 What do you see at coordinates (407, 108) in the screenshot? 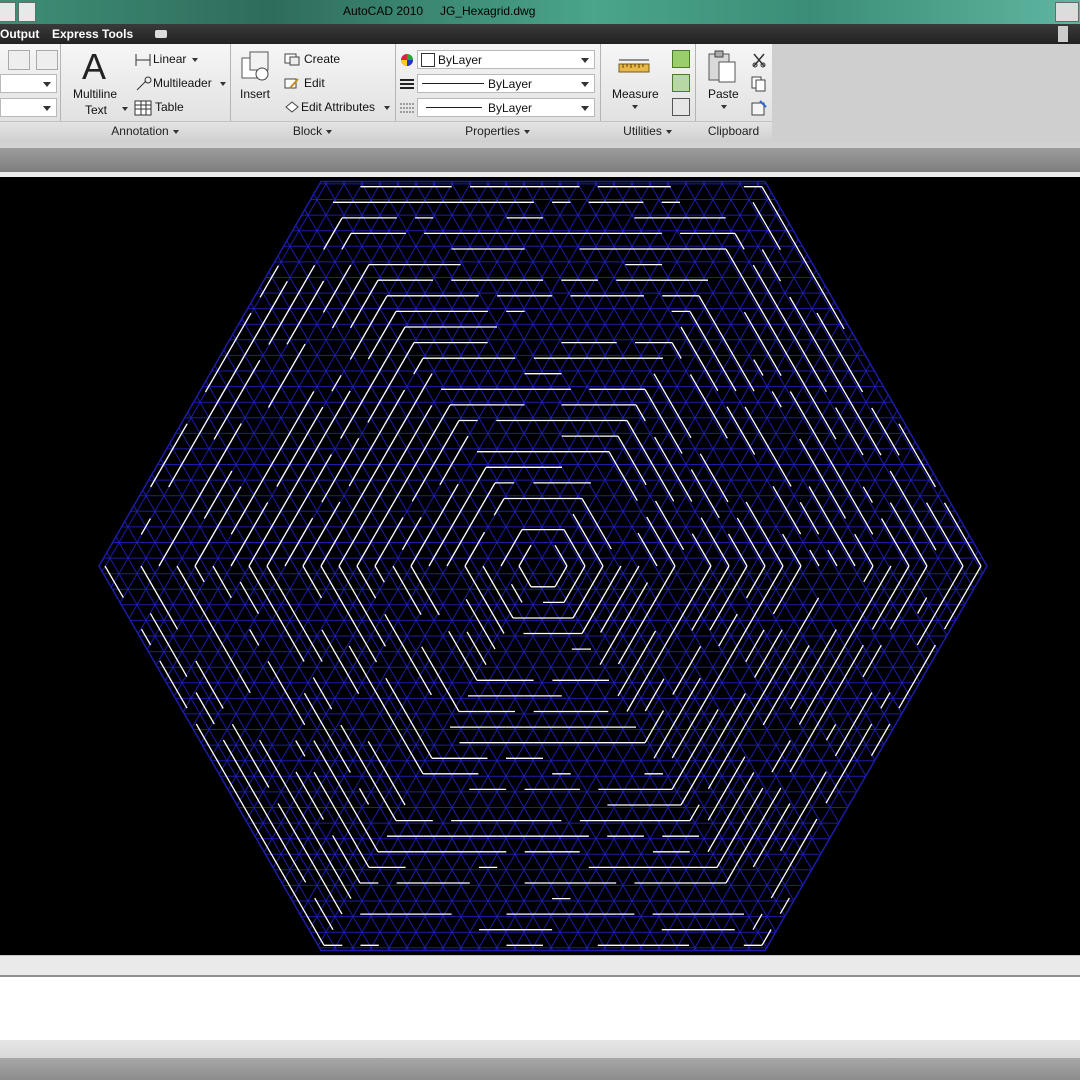
I see `lineweight-icon` at bounding box center [407, 108].